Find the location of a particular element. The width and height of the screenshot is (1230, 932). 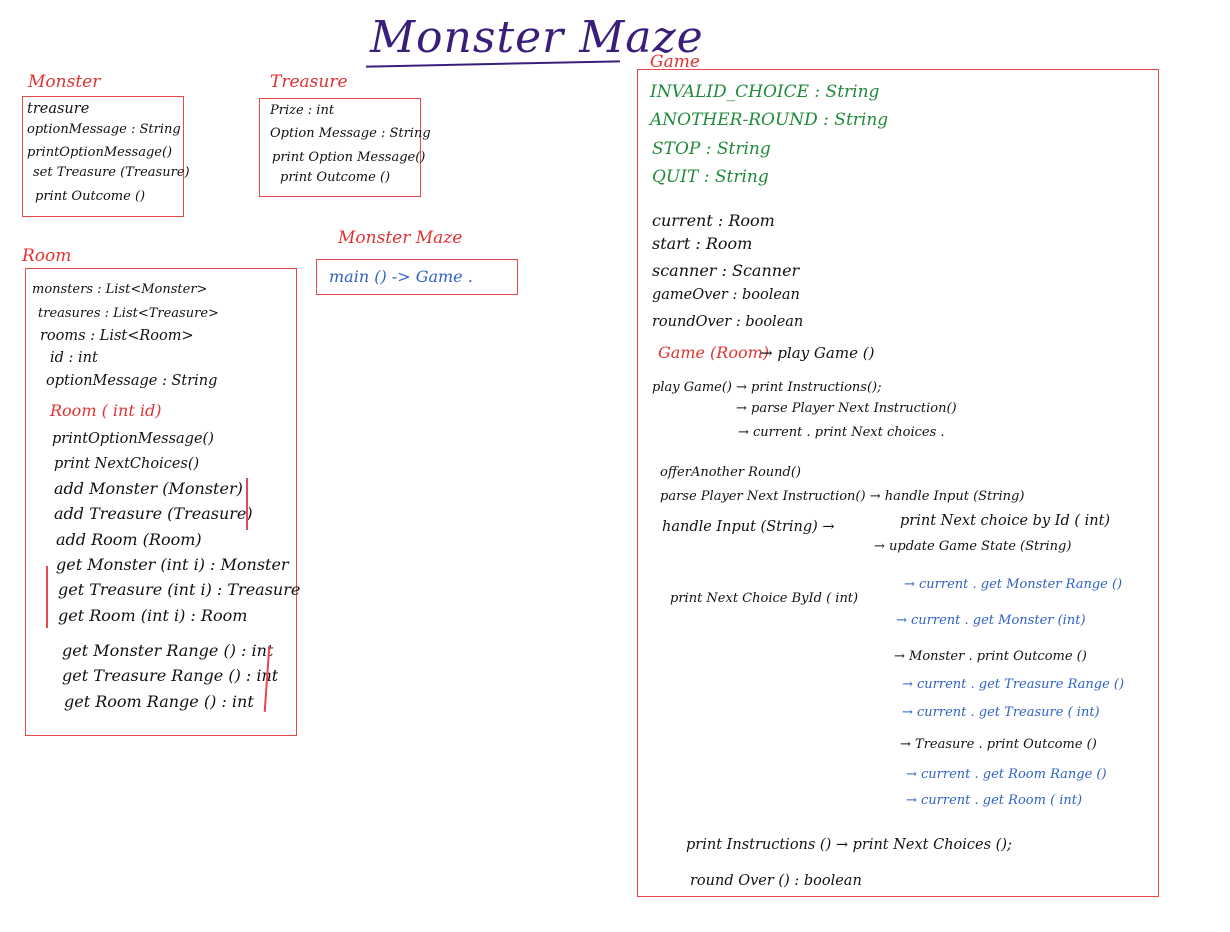

monster-member: treasure is located at coordinates (58, 109).